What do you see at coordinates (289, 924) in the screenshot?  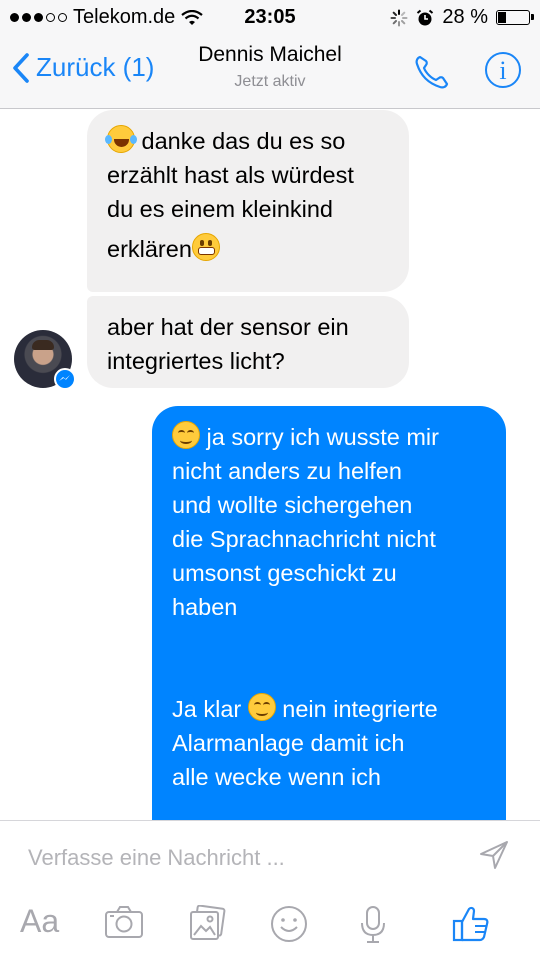 I see `emoji-sticker-icon` at bounding box center [289, 924].